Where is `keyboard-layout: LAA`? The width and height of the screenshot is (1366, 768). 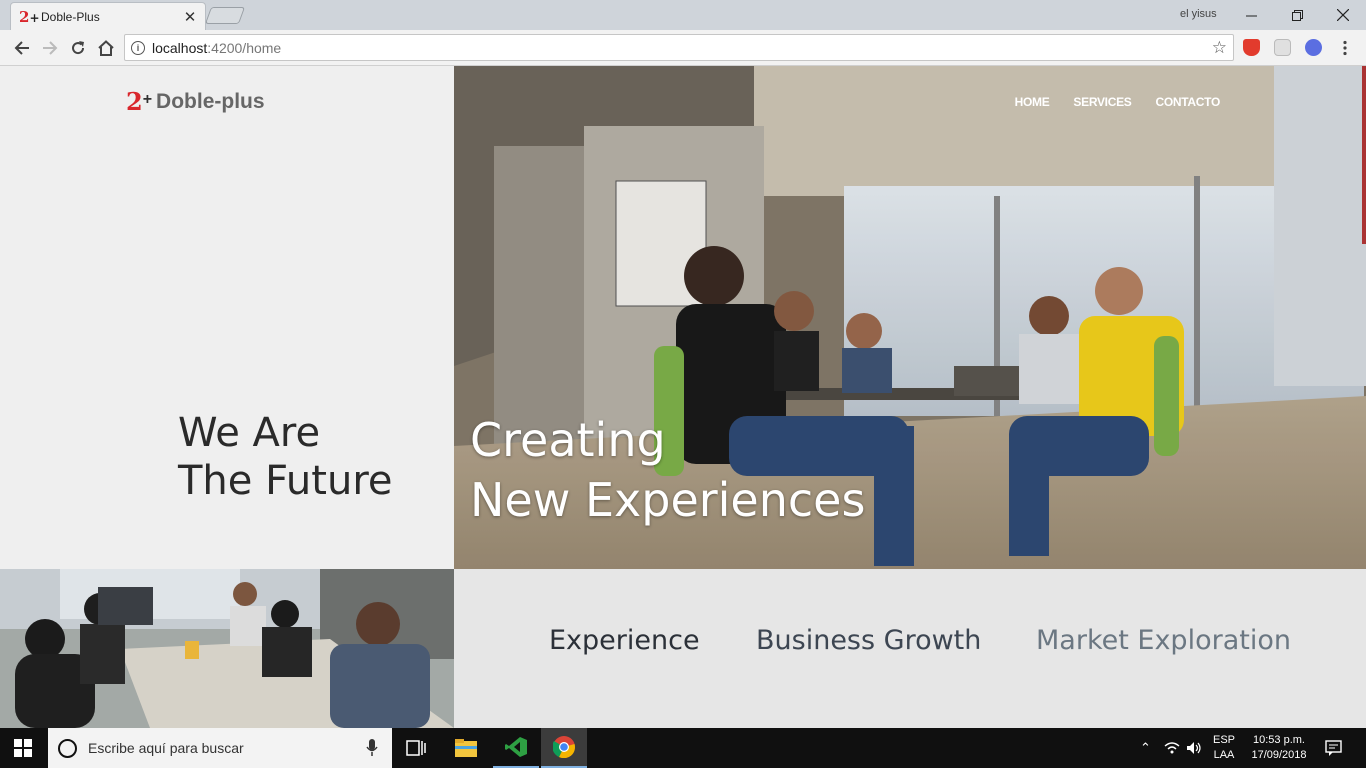 keyboard-layout: LAA is located at coordinates (1224, 755).